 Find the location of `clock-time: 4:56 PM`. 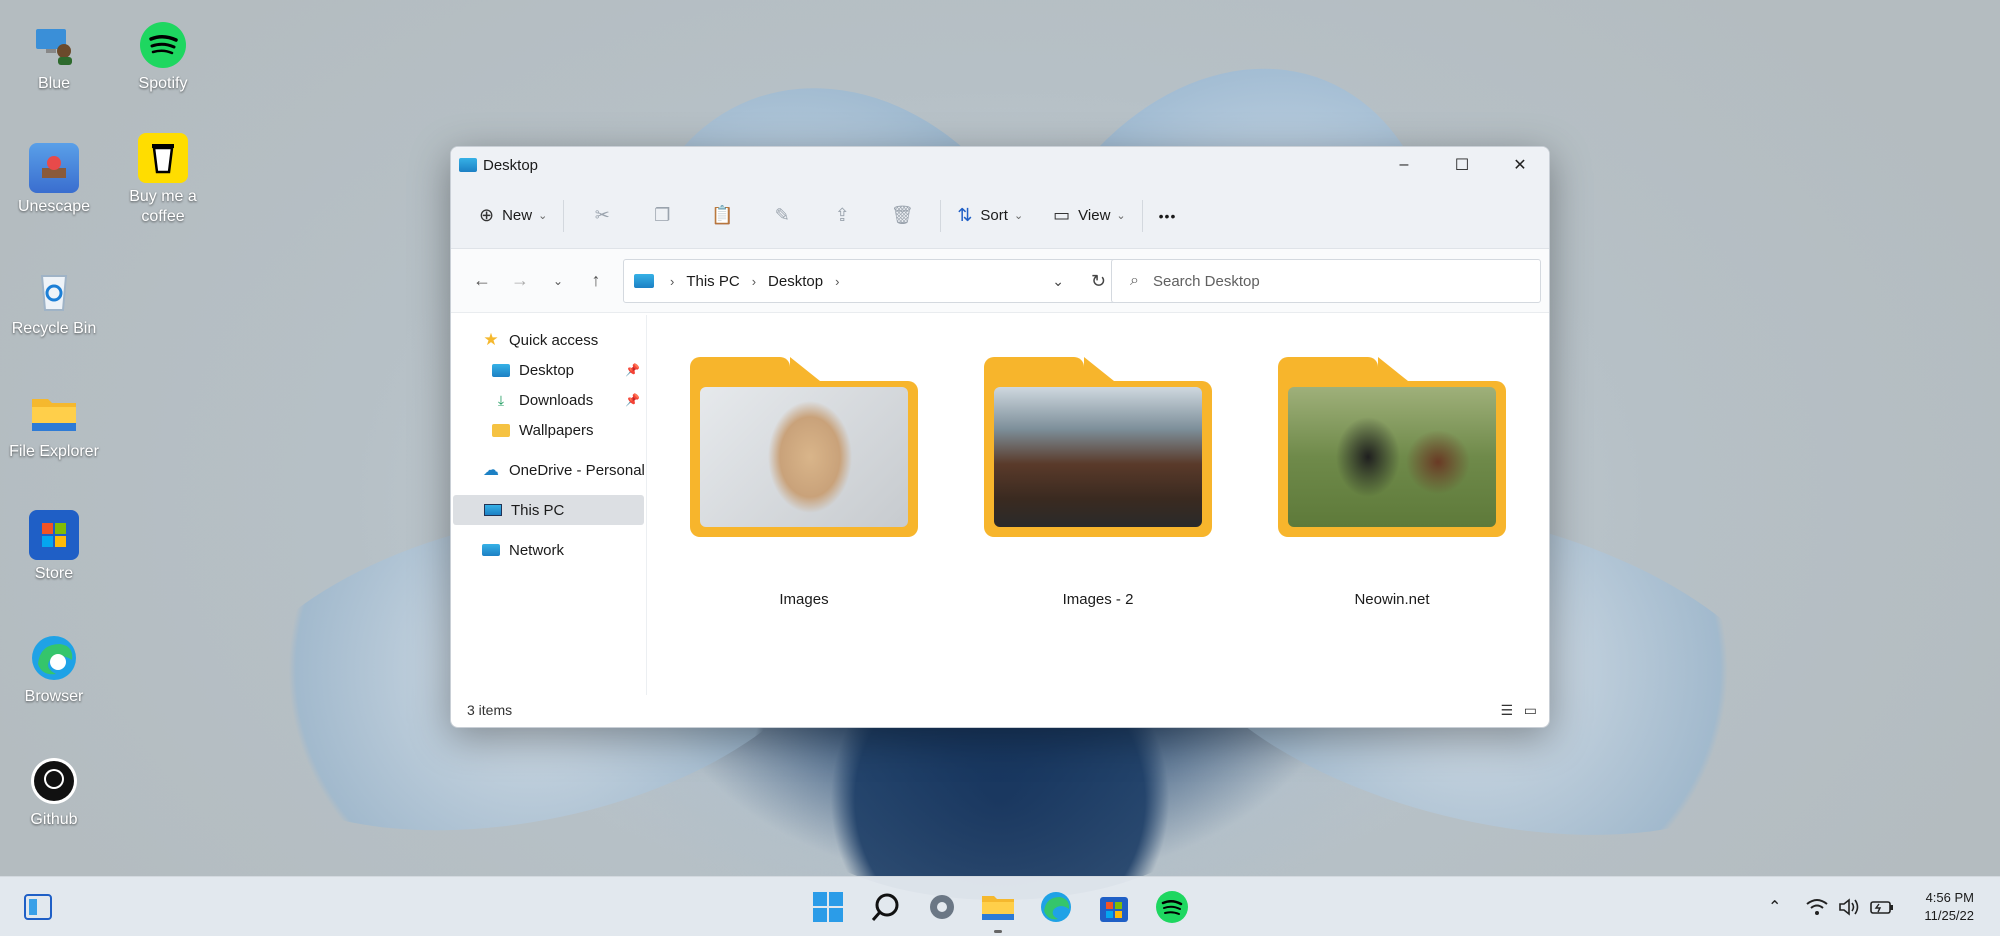

clock-time: 4:56 PM is located at coordinates (1949, 897).